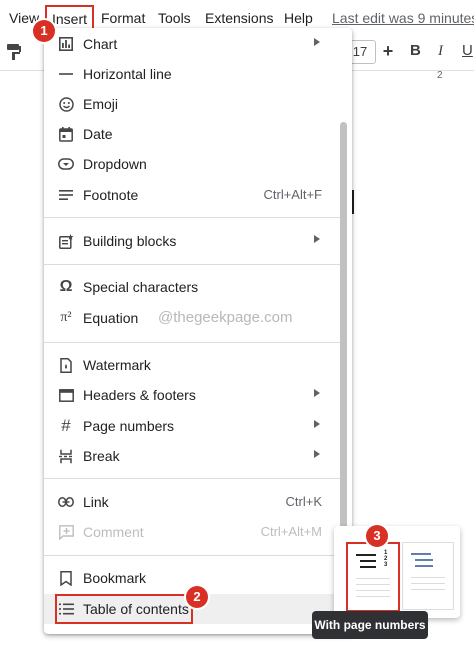 This screenshot has width=474, height=650. I want to click on ruler: 2, so click(413, 77).